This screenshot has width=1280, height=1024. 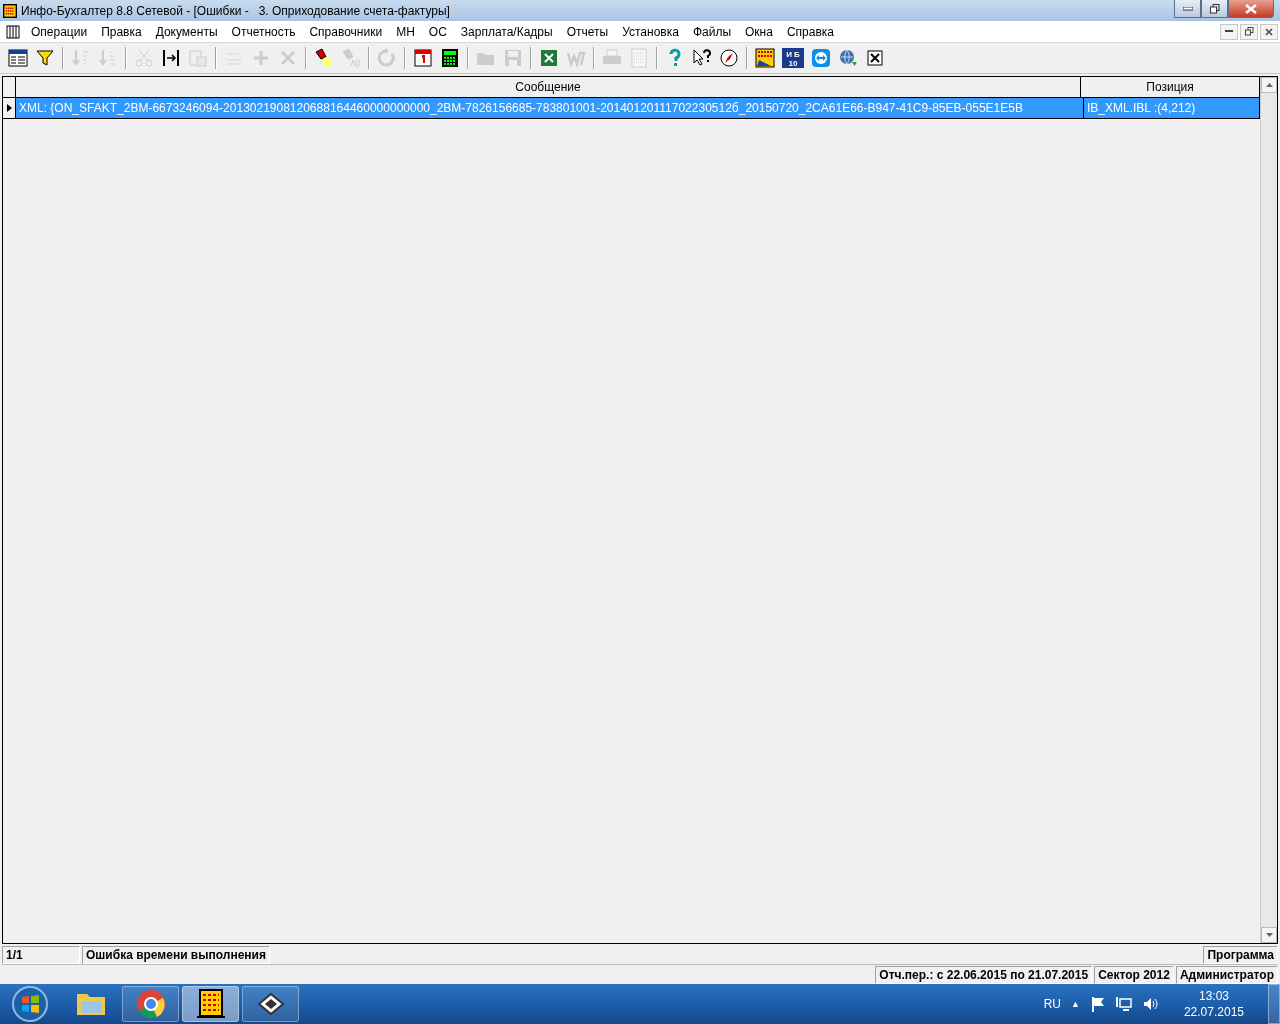 What do you see at coordinates (171, 58) in the screenshot?
I see `swap-icon` at bounding box center [171, 58].